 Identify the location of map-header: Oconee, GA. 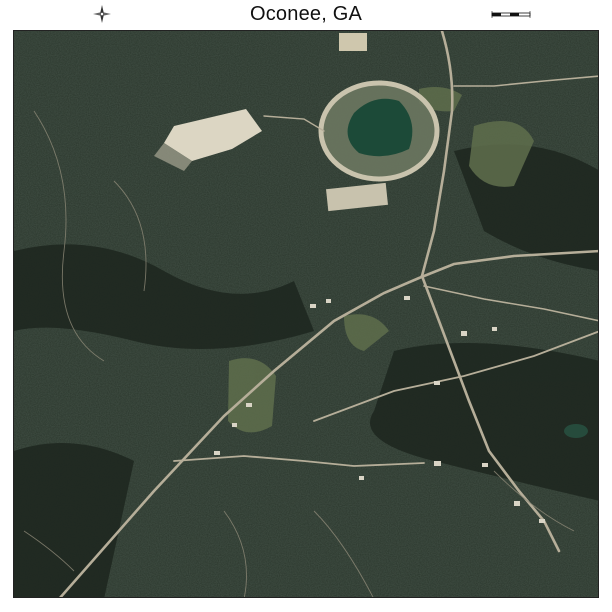
(306, 15).